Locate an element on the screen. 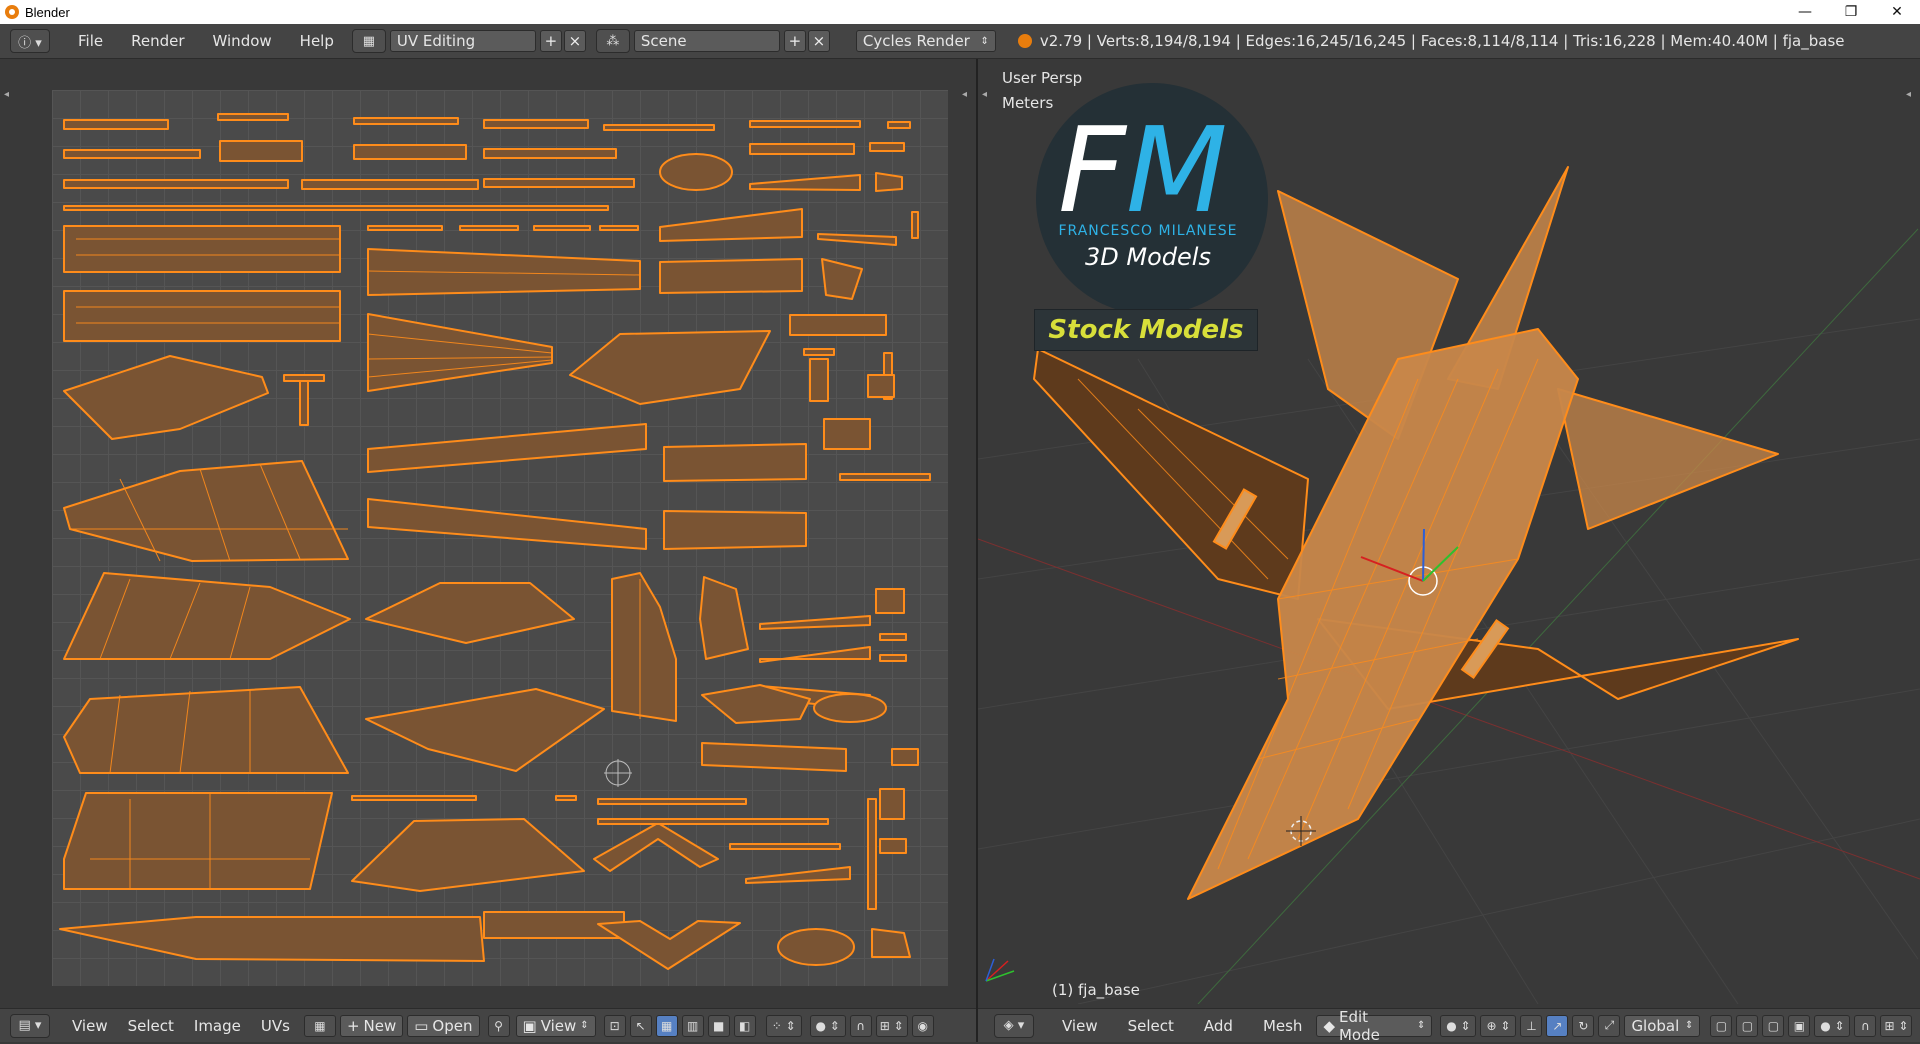 This screenshot has height=1044, width=1920. vp-menu-mesh: Mesh is located at coordinates (1283, 1026).